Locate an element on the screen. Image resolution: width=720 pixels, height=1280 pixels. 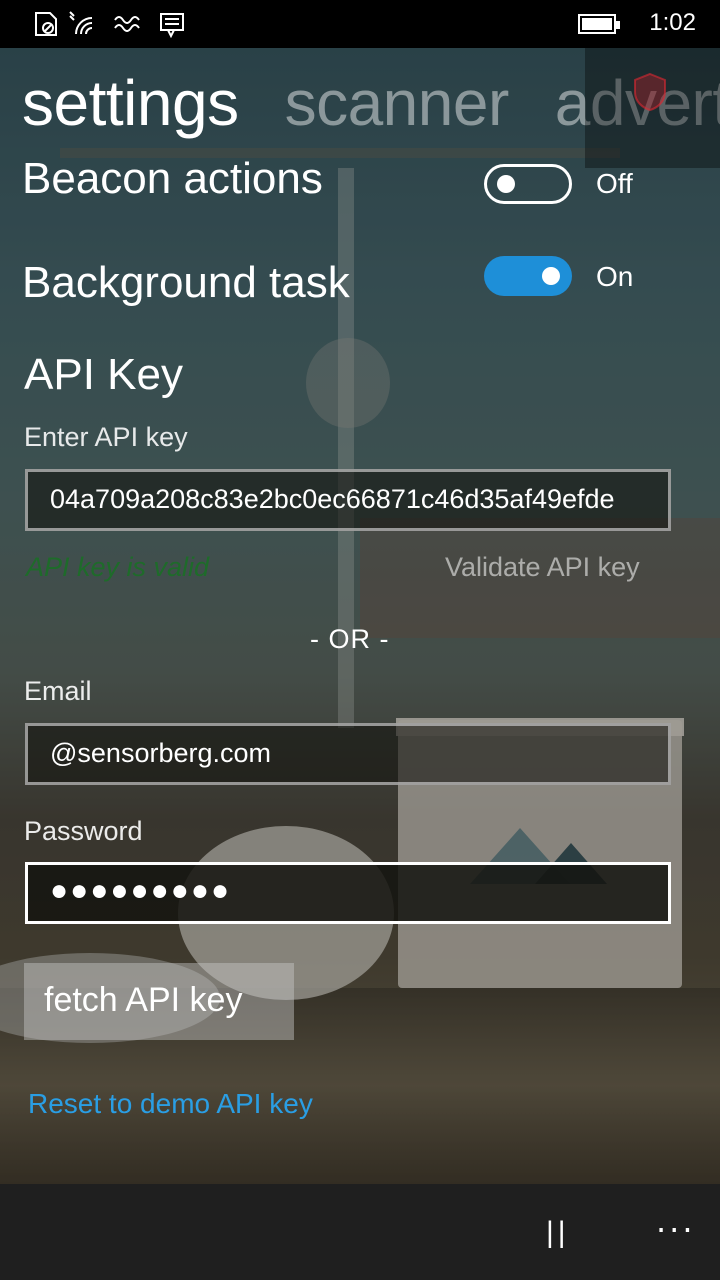
battery-icon is located at coordinates (599, 24).